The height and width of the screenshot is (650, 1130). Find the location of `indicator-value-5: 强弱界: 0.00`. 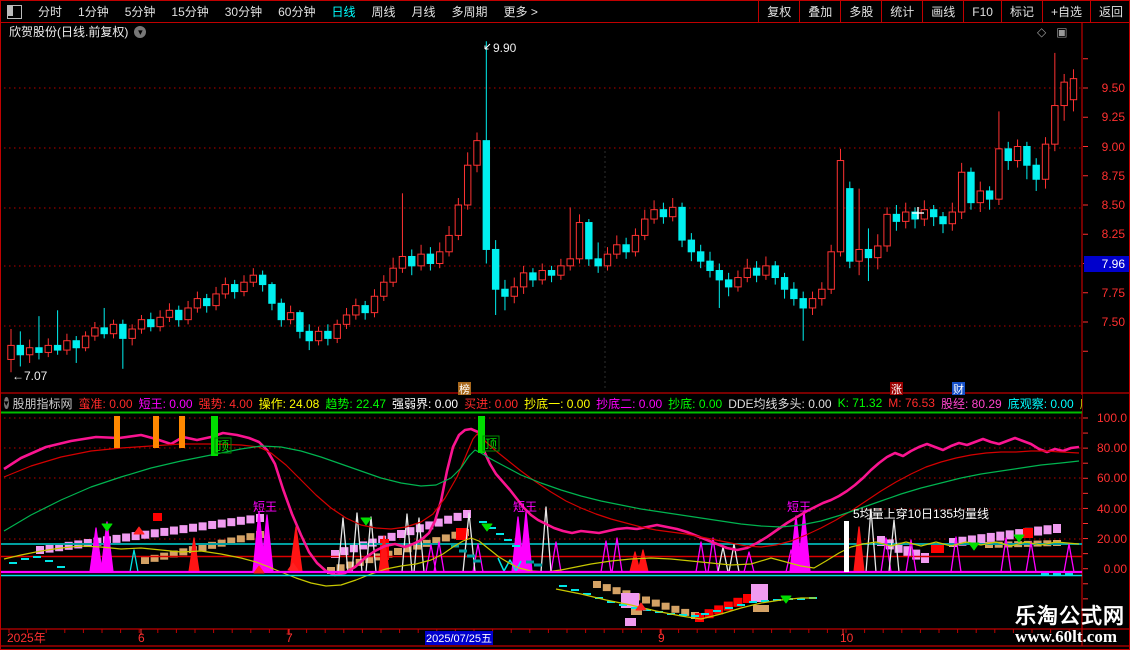

indicator-value-5: 强弱界: 0.00 is located at coordinates (425, 403).